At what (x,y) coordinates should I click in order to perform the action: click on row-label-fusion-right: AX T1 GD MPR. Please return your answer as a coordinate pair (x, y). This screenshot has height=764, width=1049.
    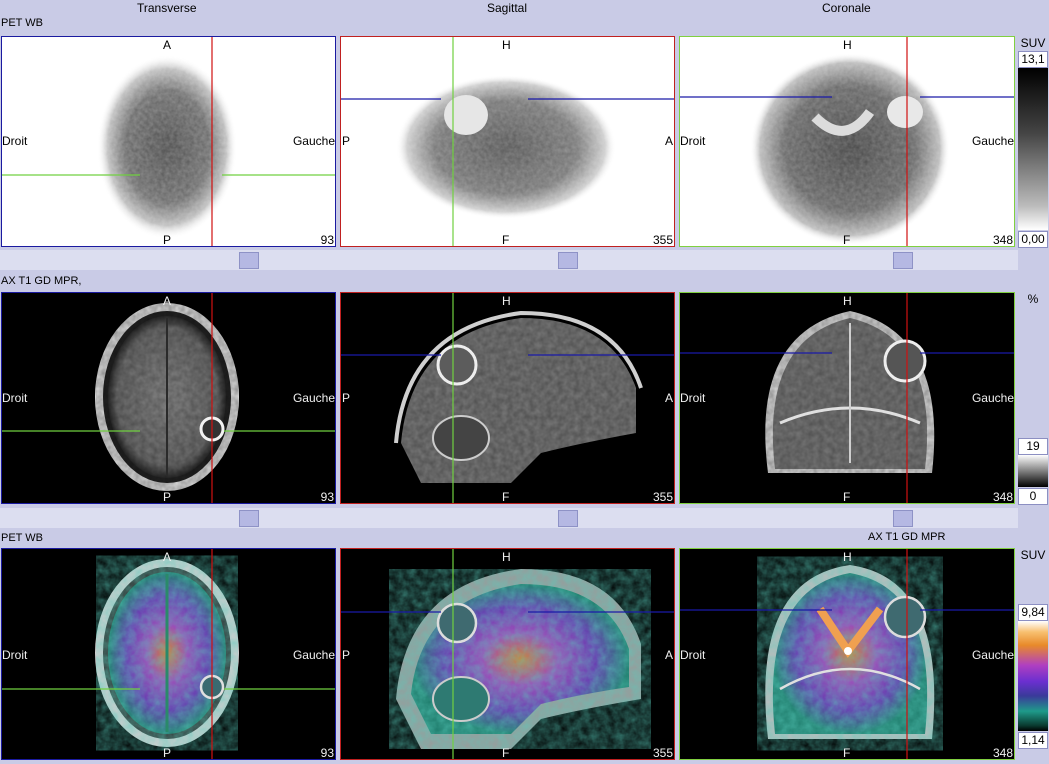
    Looking at the image, I should click on (907, 537).